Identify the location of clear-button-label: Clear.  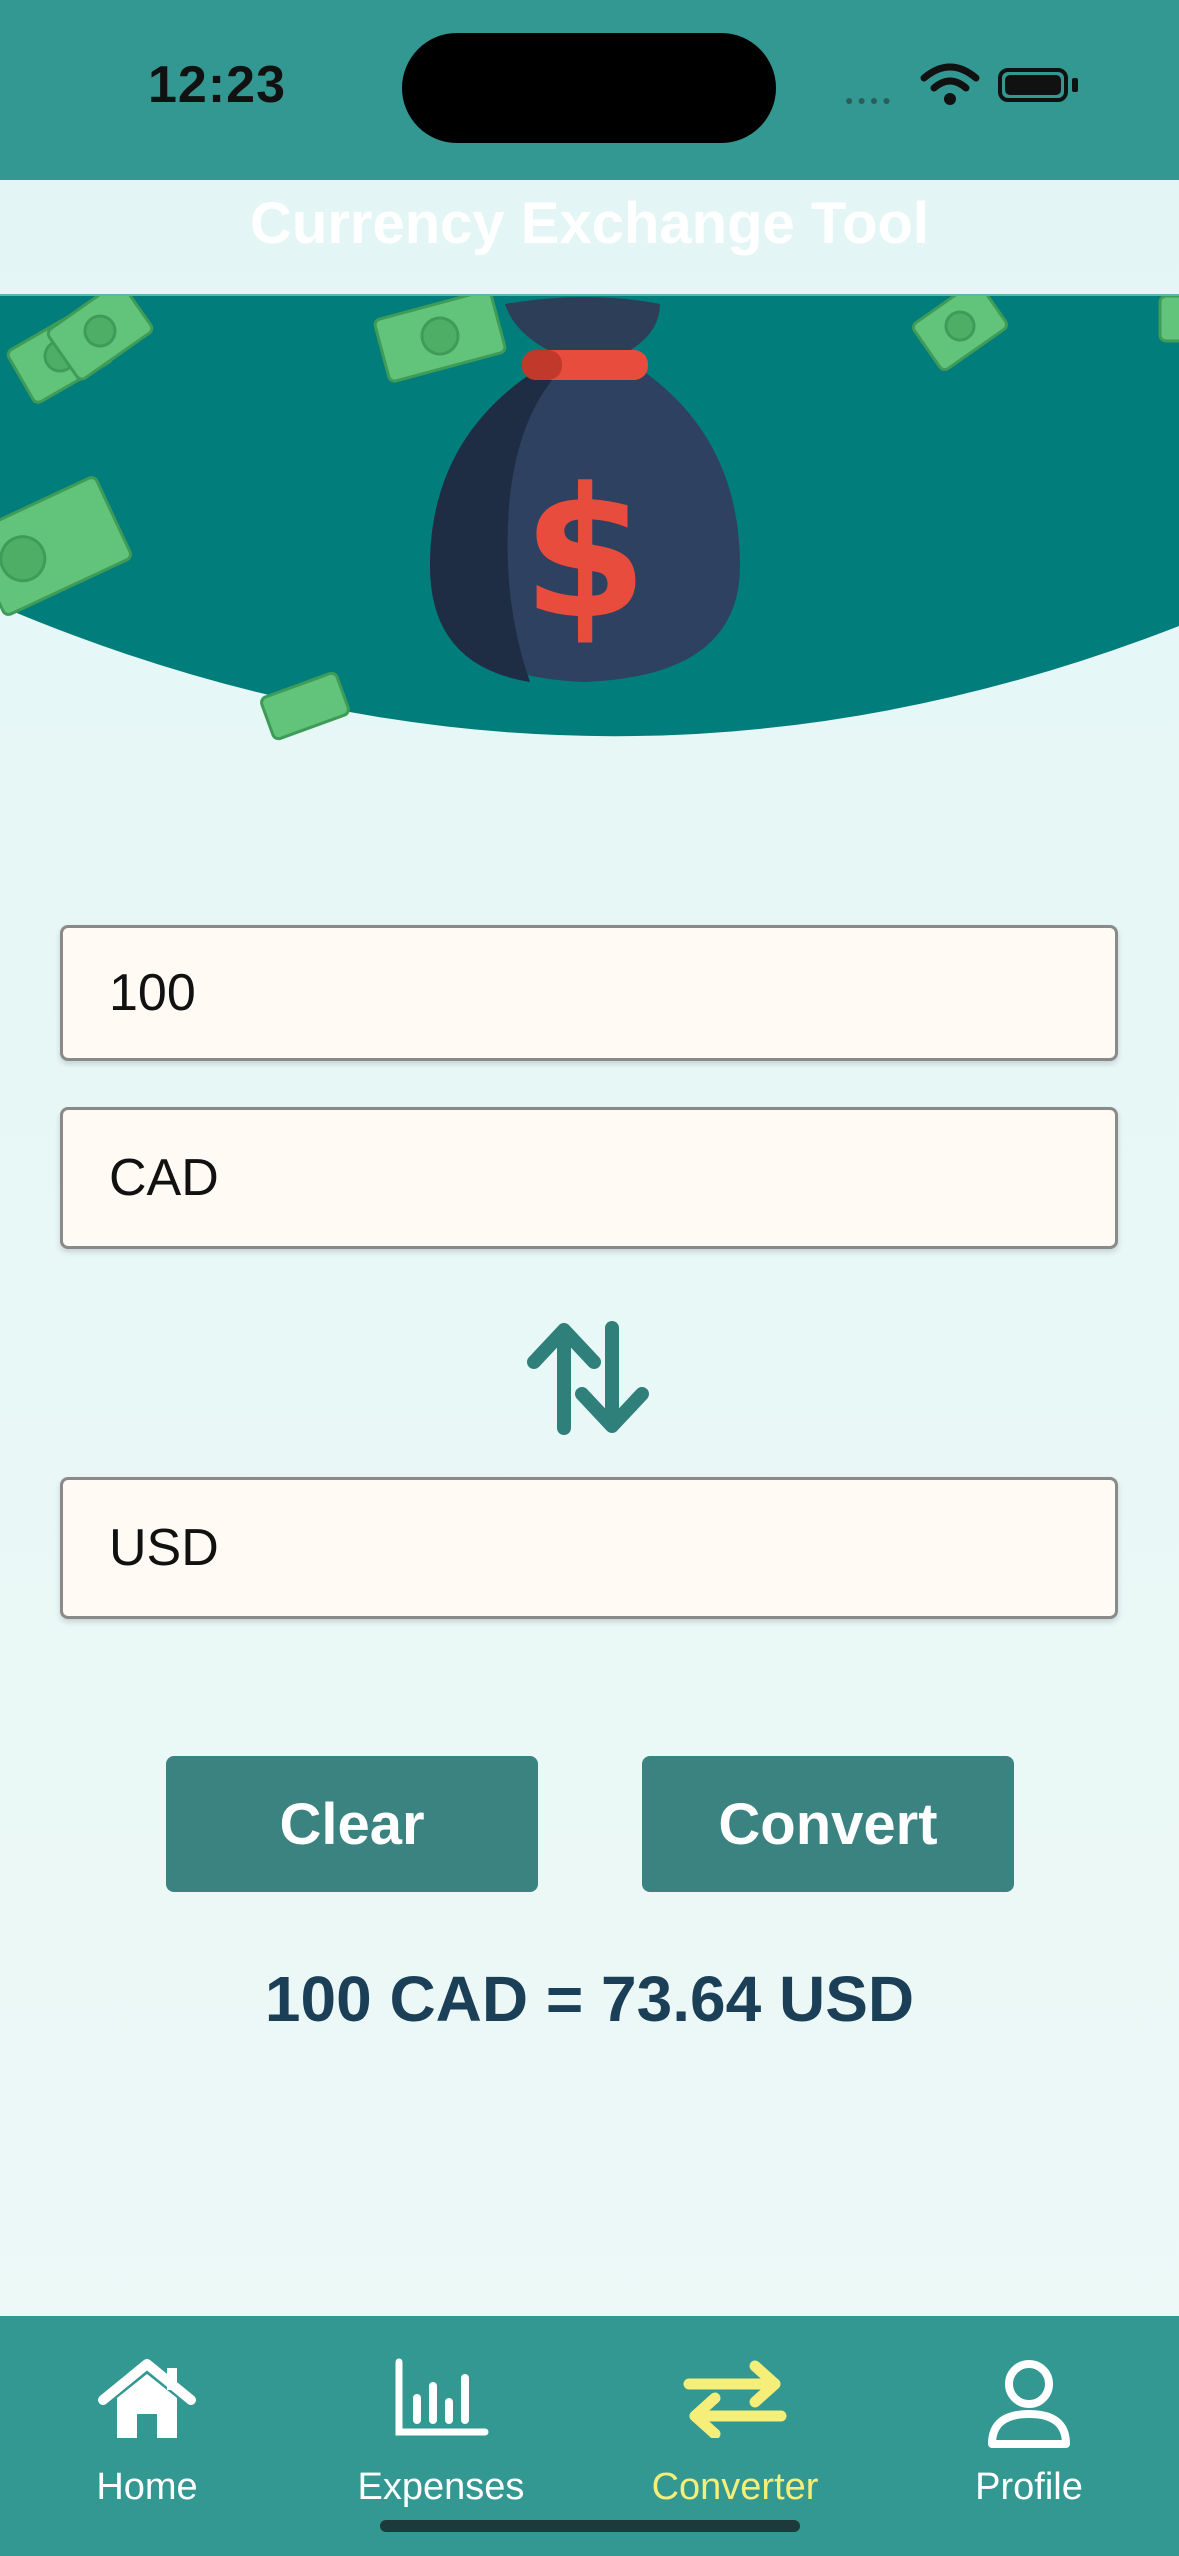
(352, 1824).